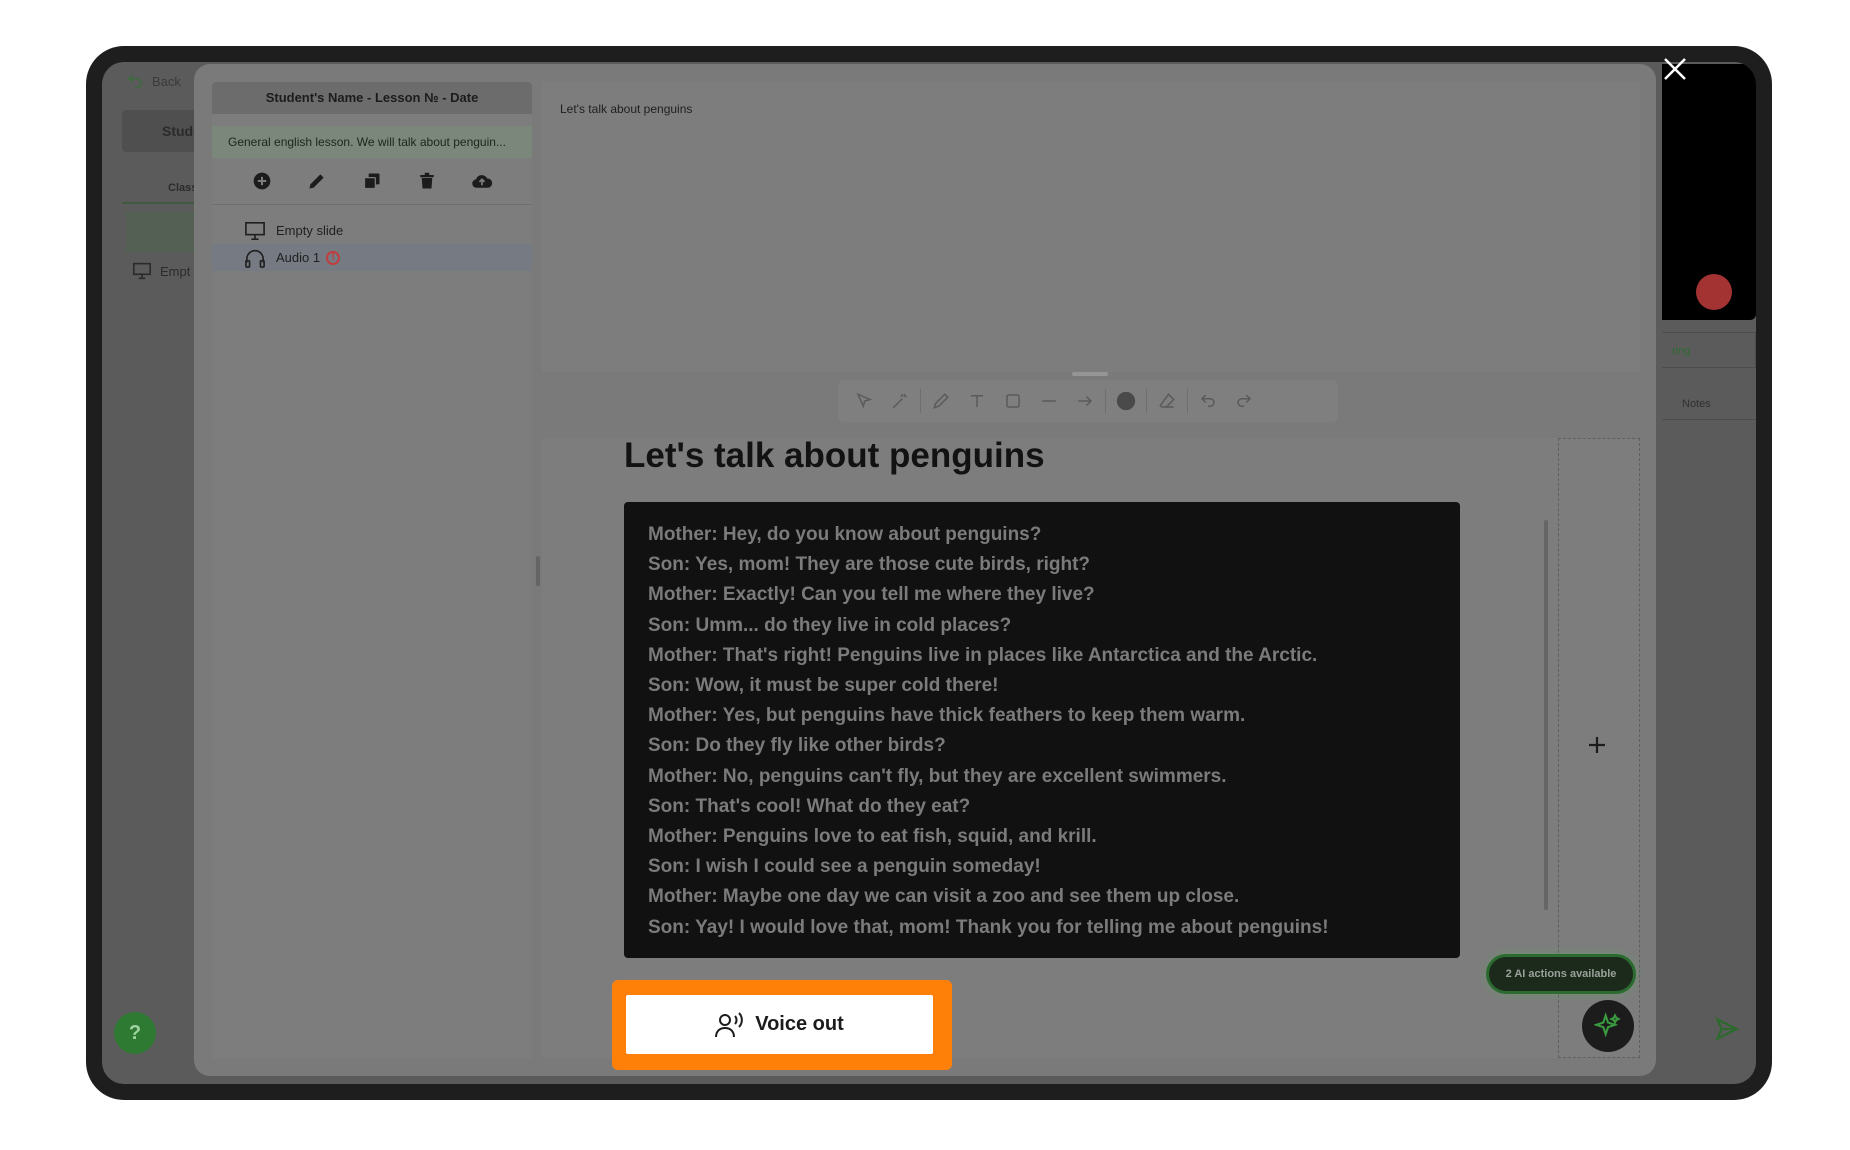 The image size is (1850, 1150). Describe the element at coordinates (262, 181) in the screenshot. I see `add-icon` at that location.